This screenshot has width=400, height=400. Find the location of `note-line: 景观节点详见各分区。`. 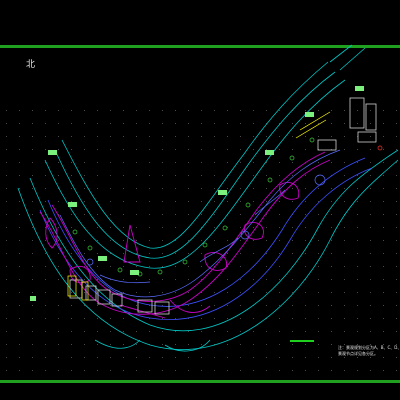

note-line: 景观节点详见各分区。 is located at coordinates (358, 353).